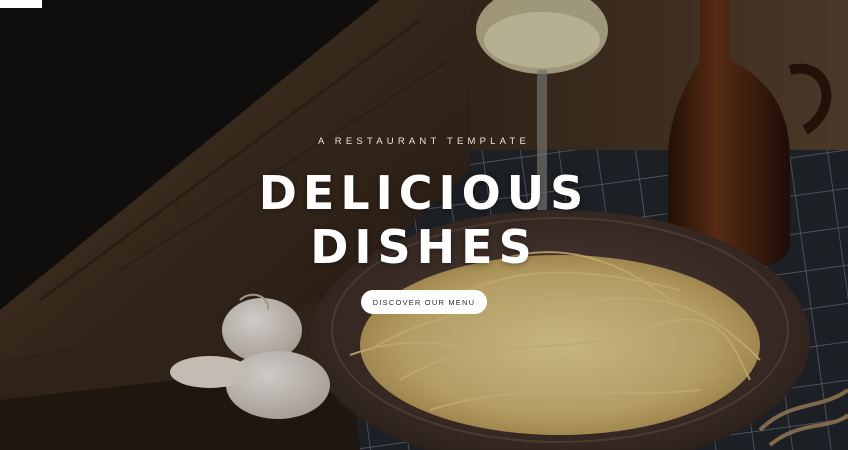 This screenshot has width=848, height=450. I want to click on discover-menu-button: DISCOVER OUR MENU, so click(424, 302).